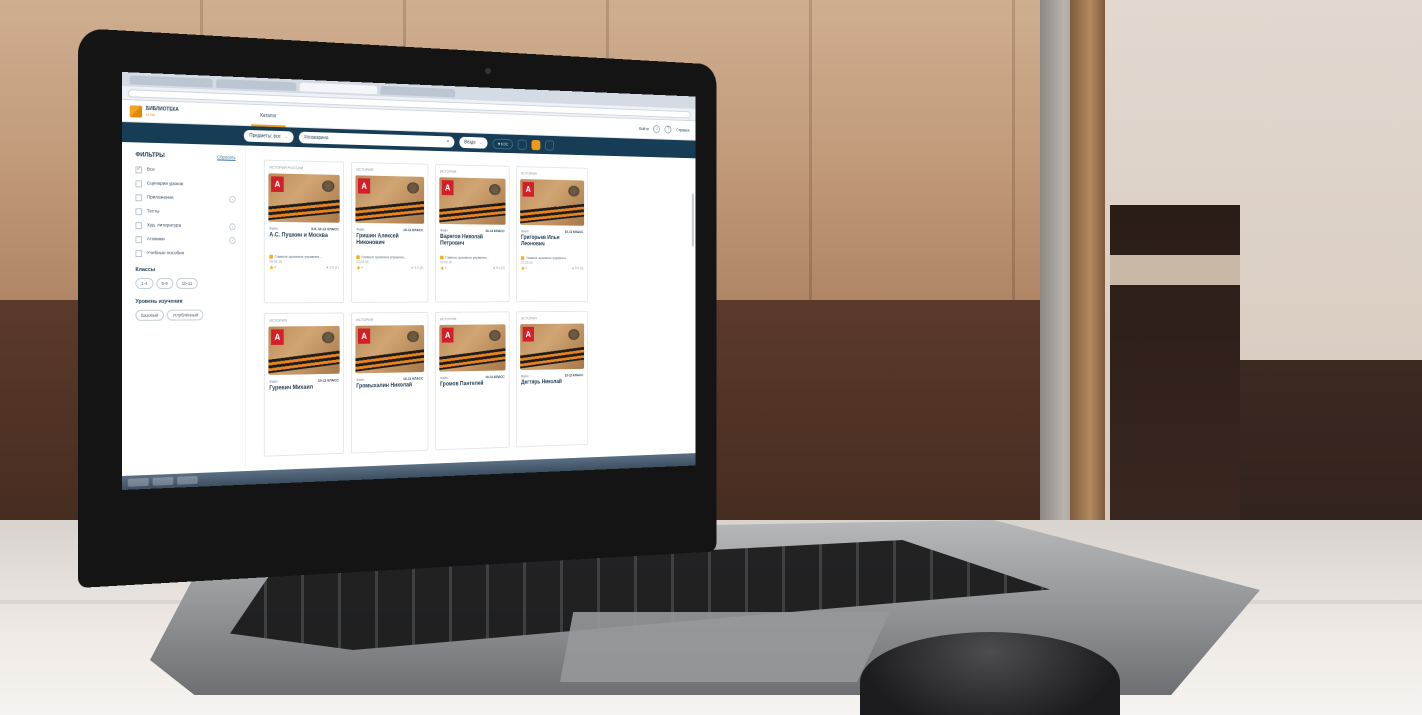  Describe the element at coordinates (185, 112) in the screenshot. I see `library-logo: БИБЛИОТЕКА МЭШ` at that location.